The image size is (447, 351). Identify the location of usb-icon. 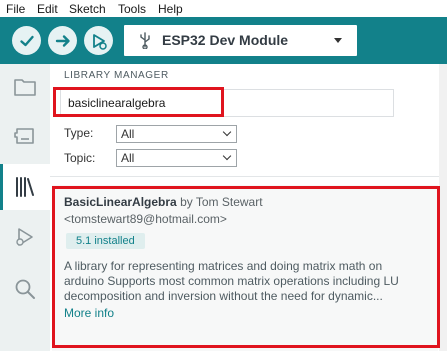
(145, 40).